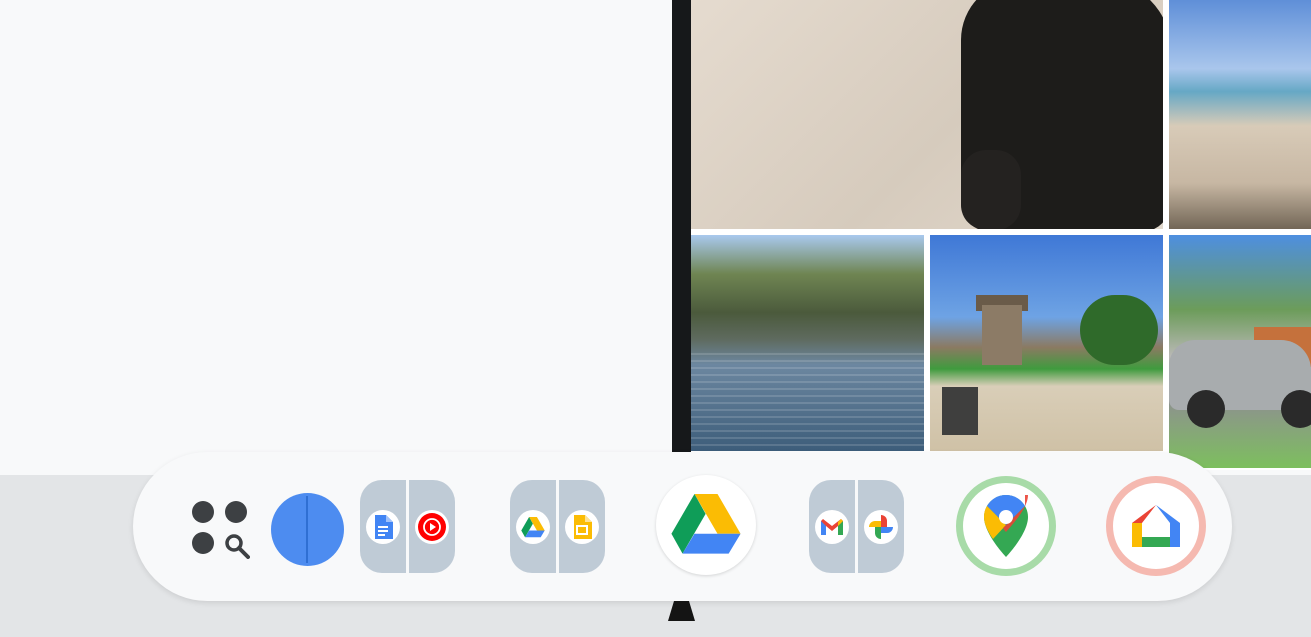 The image size is (1311, 637). I want to click on home-app-button, so click(1156, 526).